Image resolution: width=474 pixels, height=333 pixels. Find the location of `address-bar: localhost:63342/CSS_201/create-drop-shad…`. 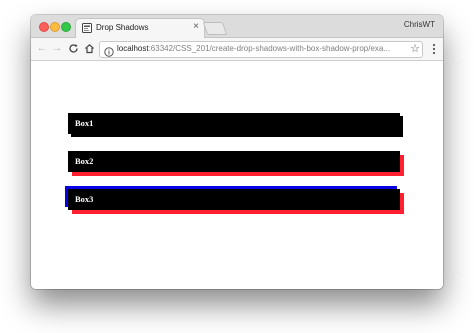

address-bar: localhost:63342/CSS_201/create-drop-shad… is located at coordinates (261, 49).